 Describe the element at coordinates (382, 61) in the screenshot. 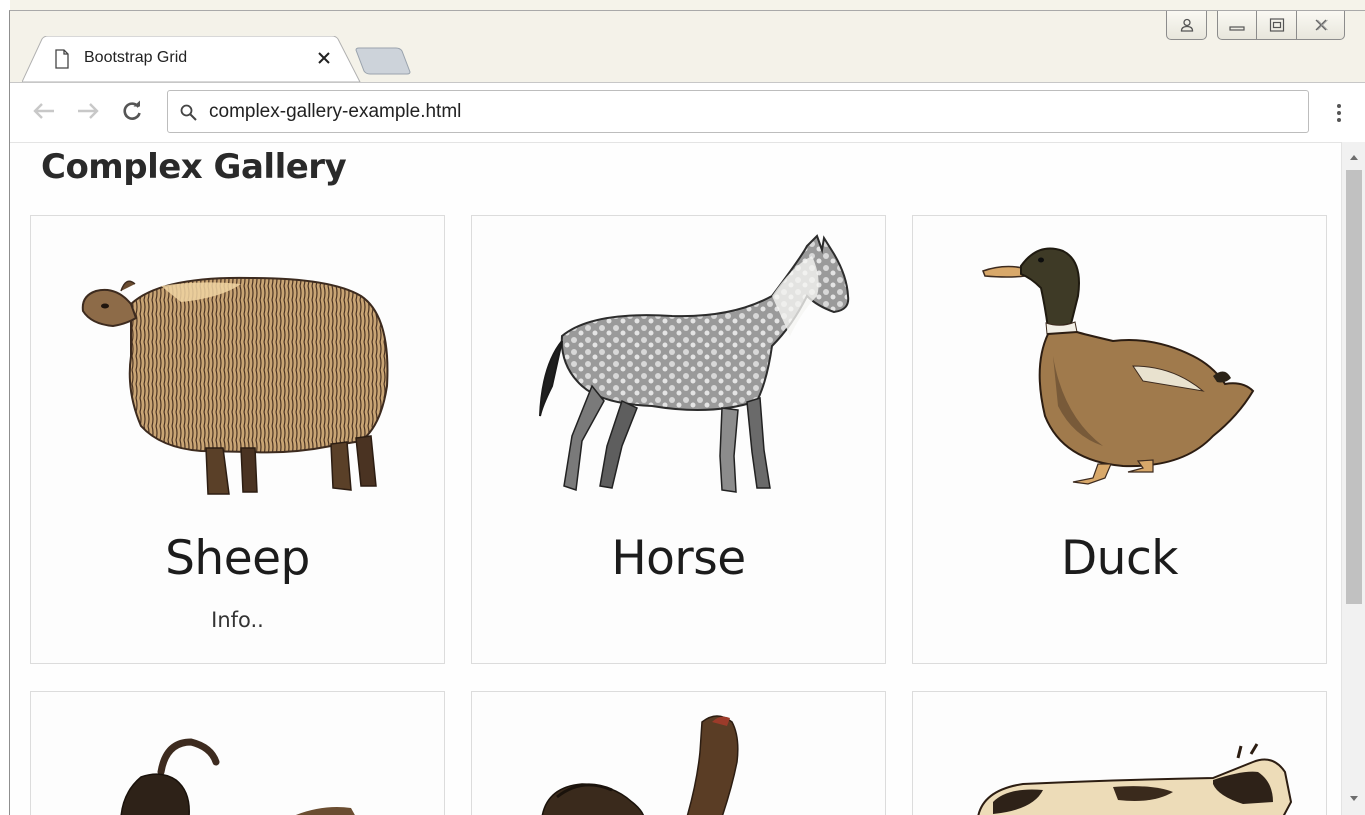

I see `new-tab-button` at that location.